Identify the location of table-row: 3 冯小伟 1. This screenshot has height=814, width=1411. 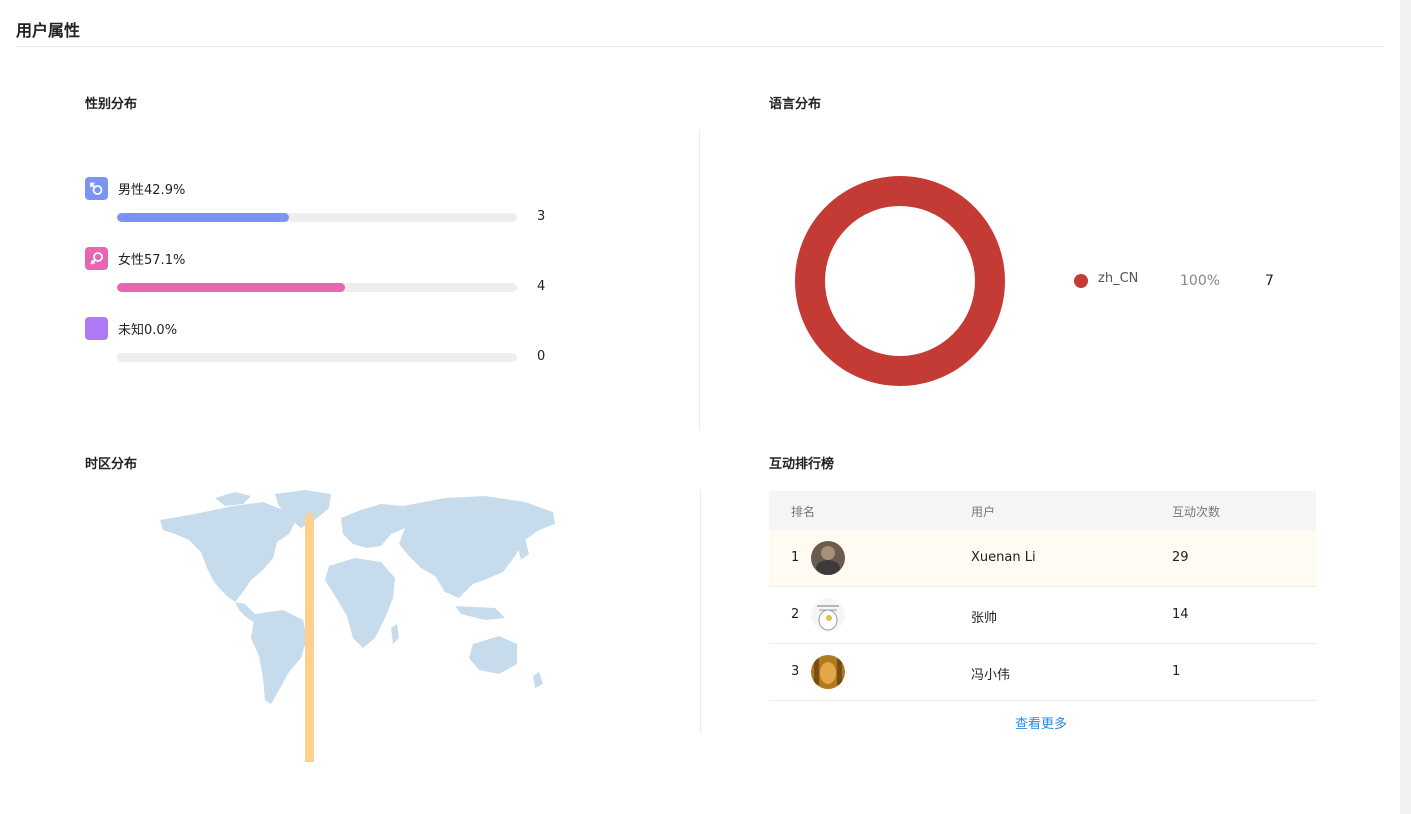
(1042, 672).